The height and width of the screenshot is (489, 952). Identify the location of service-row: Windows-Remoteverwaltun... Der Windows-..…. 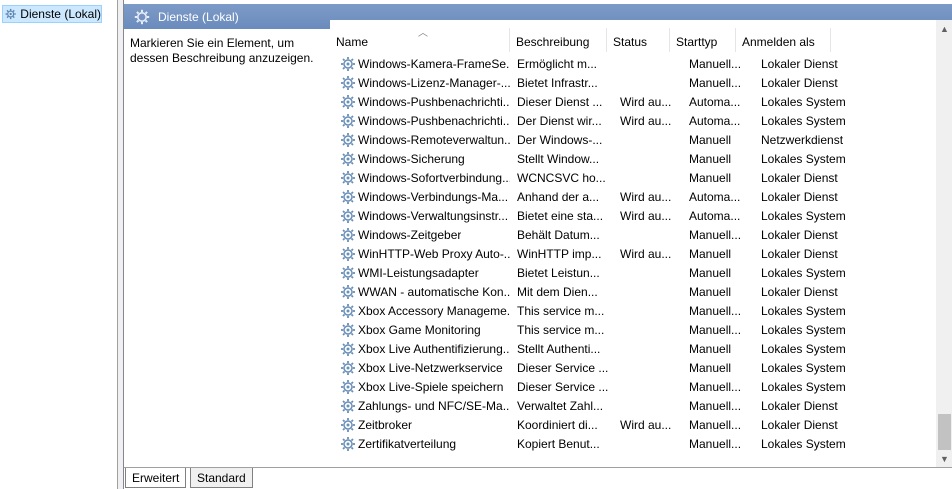
(635, 139).